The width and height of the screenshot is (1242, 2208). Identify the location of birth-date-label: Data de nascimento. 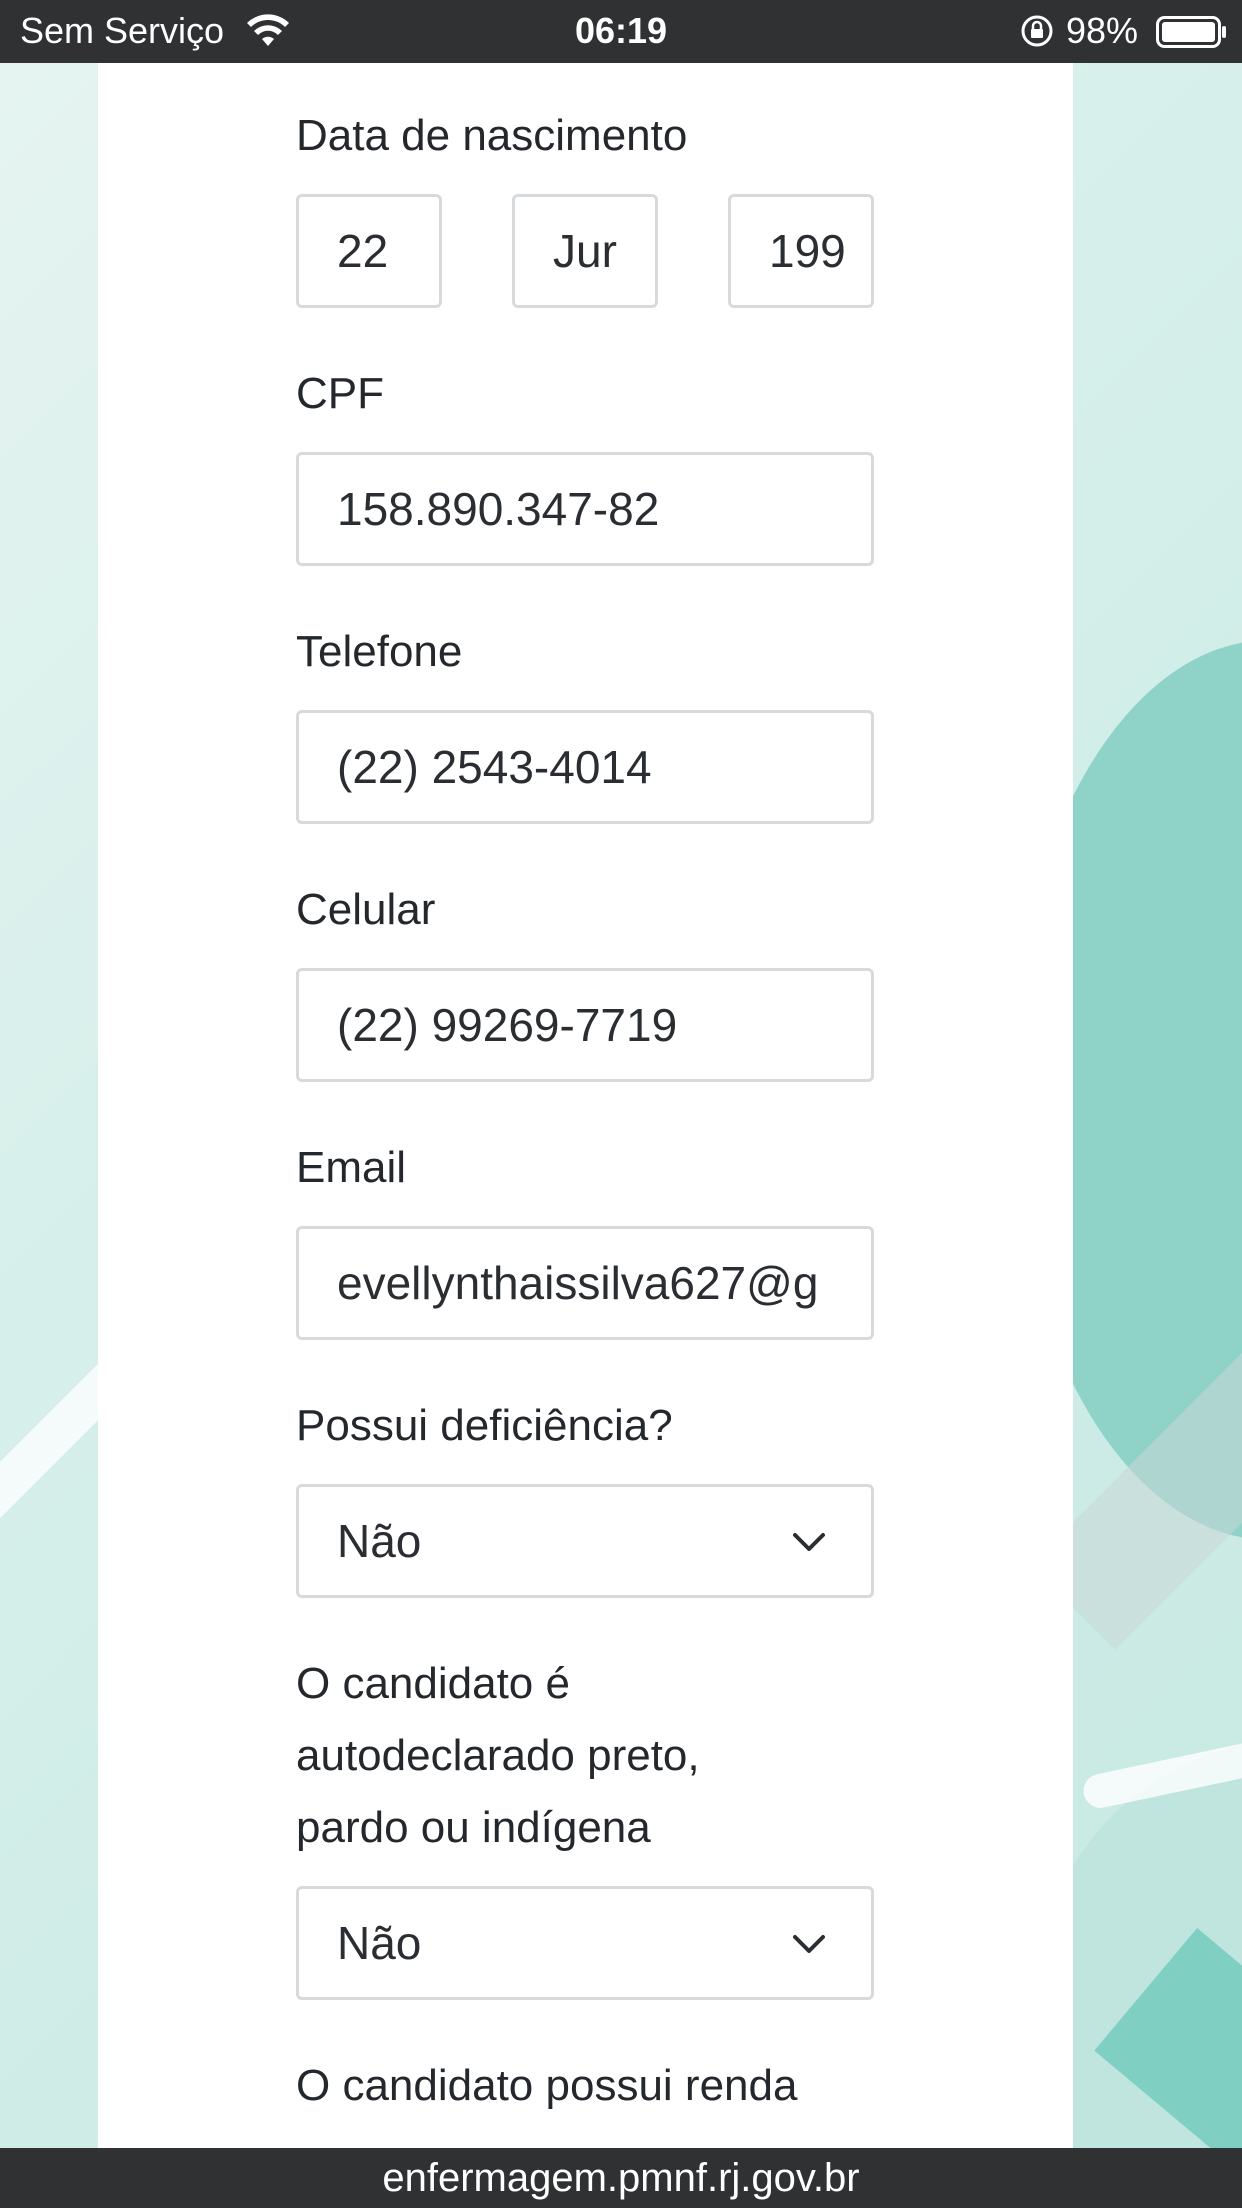
(492, 135).